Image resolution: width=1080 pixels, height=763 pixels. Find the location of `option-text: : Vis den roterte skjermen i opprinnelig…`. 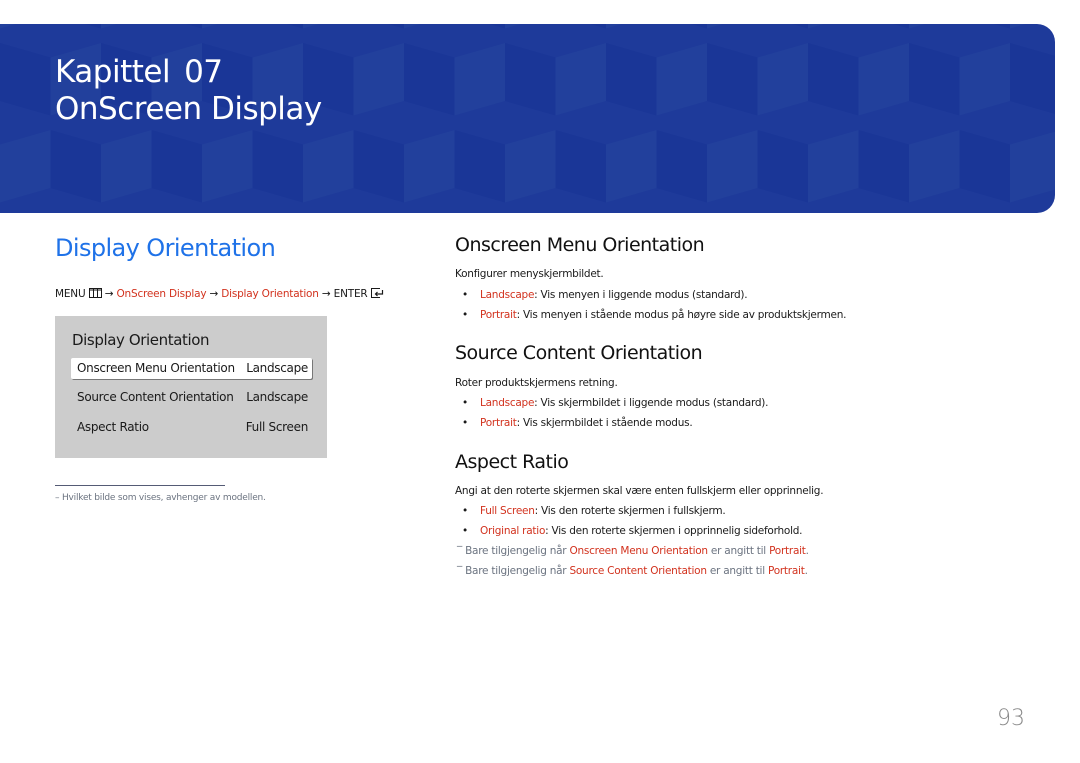

option-text: : Vis den roterte skjermen i opprinnelig… is located at coordinates (674, 531).